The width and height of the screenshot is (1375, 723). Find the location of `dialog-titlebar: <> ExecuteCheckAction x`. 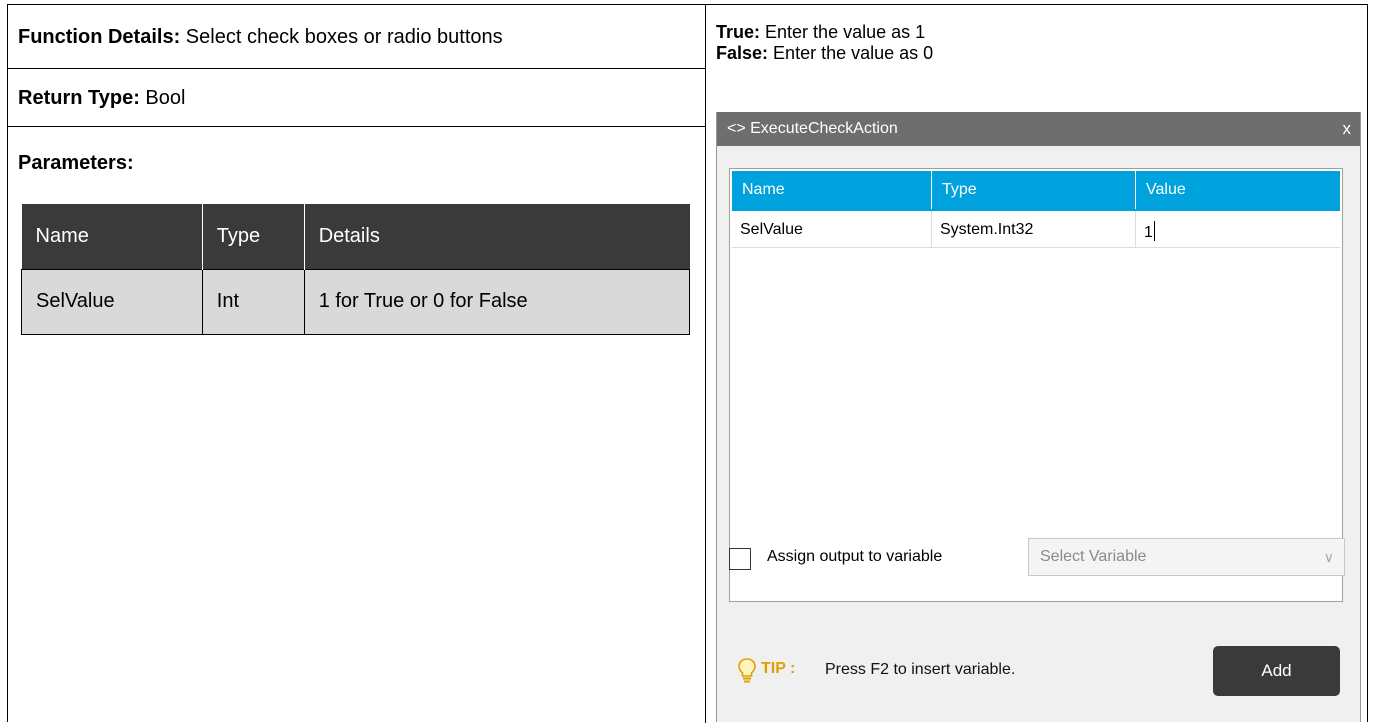

dialog-titlebar: <> ExecuteCheckAction x is located at coordinates (1038, 129).